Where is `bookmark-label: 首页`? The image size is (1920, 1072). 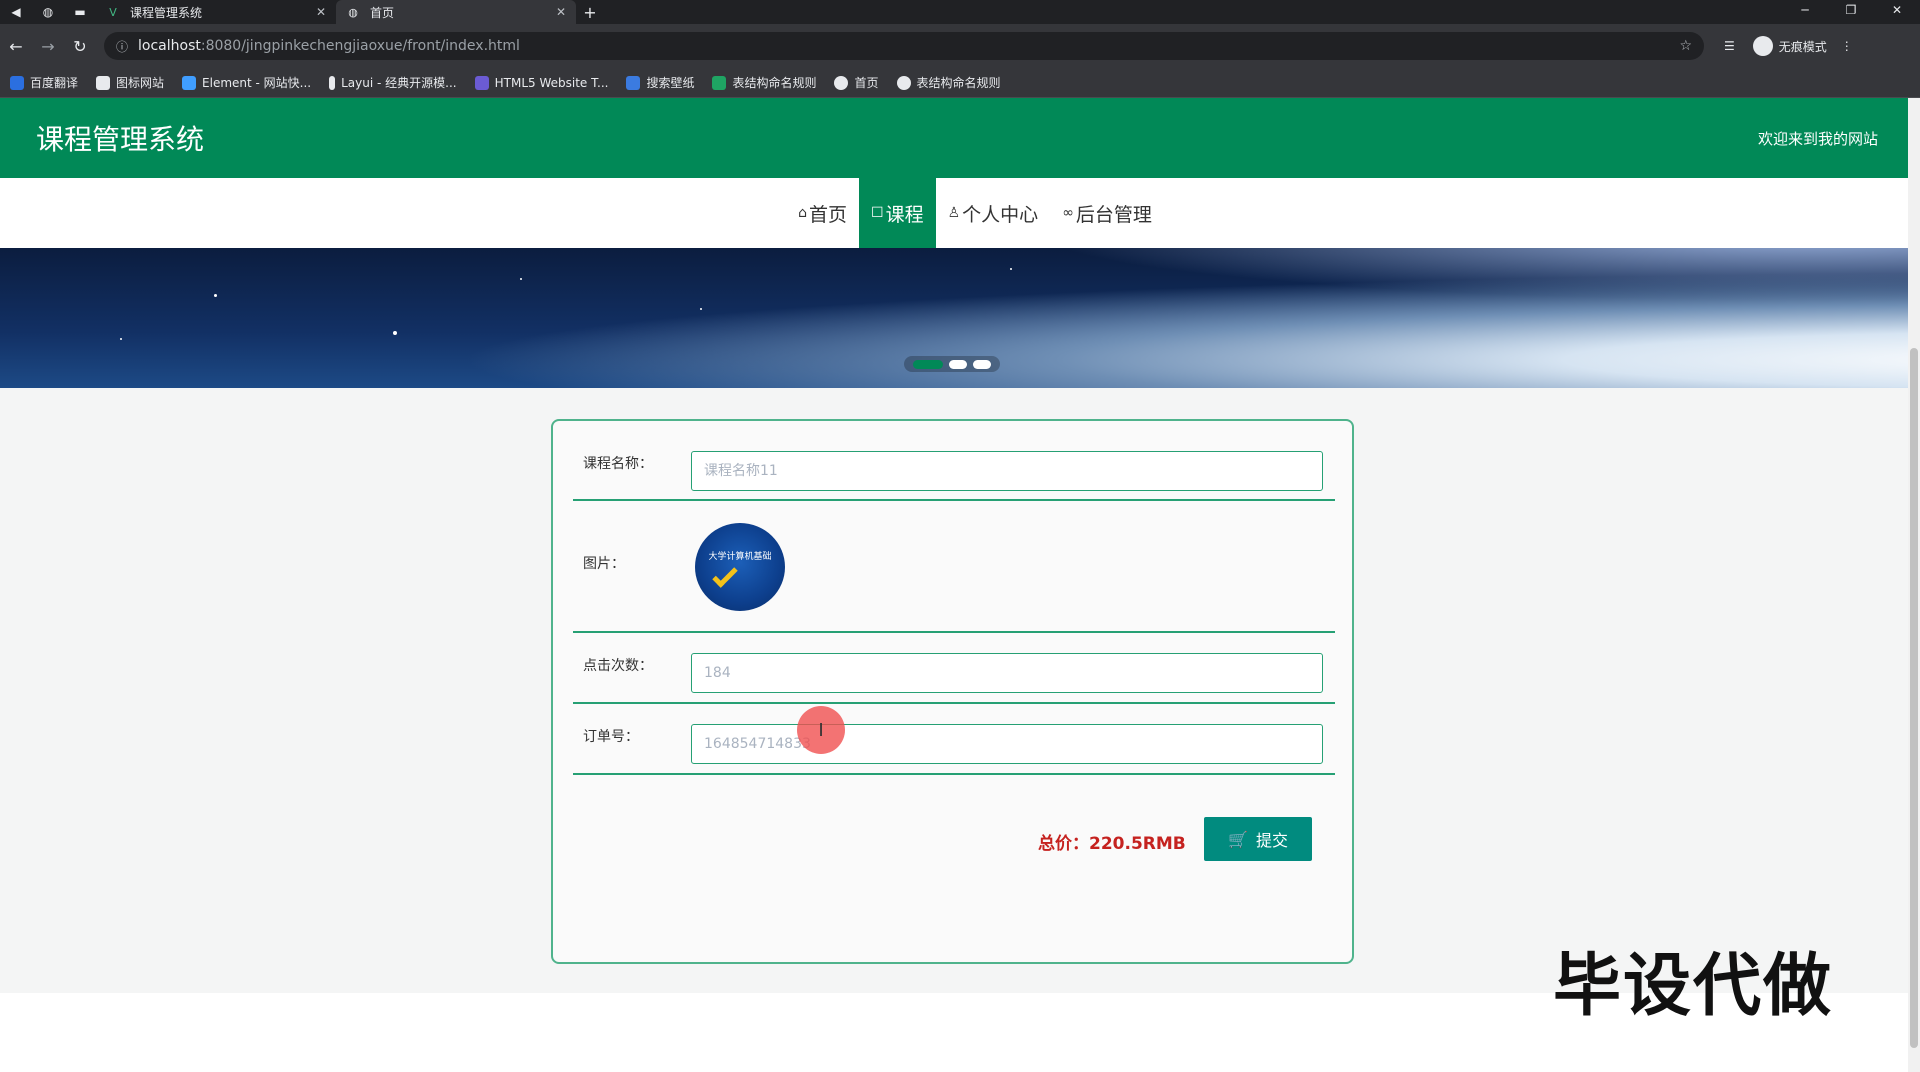 bookmark-label: 首页 is located at coordinates (866, 83).